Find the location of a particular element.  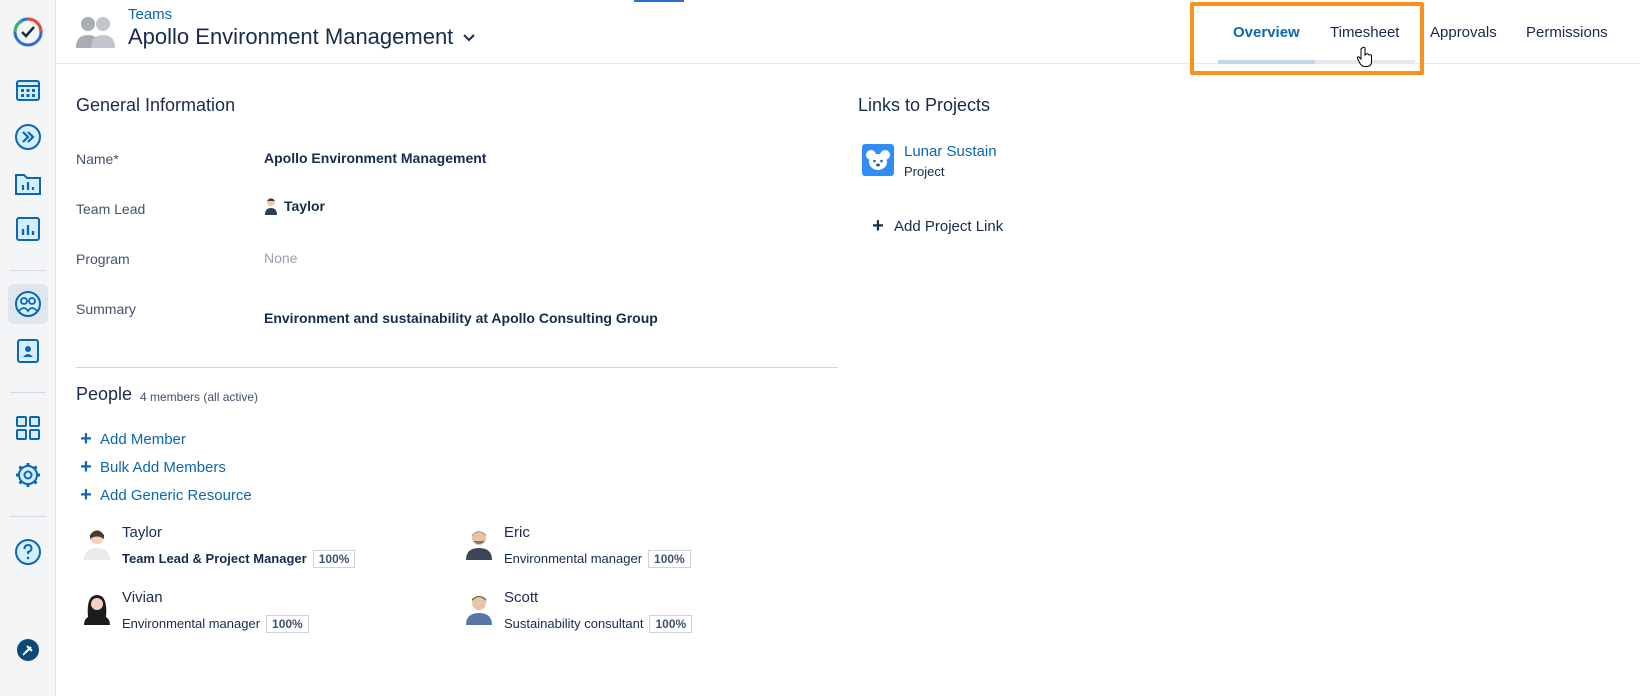

page-title-text: Apollo Environment Management is located at coordinates (291, 36).